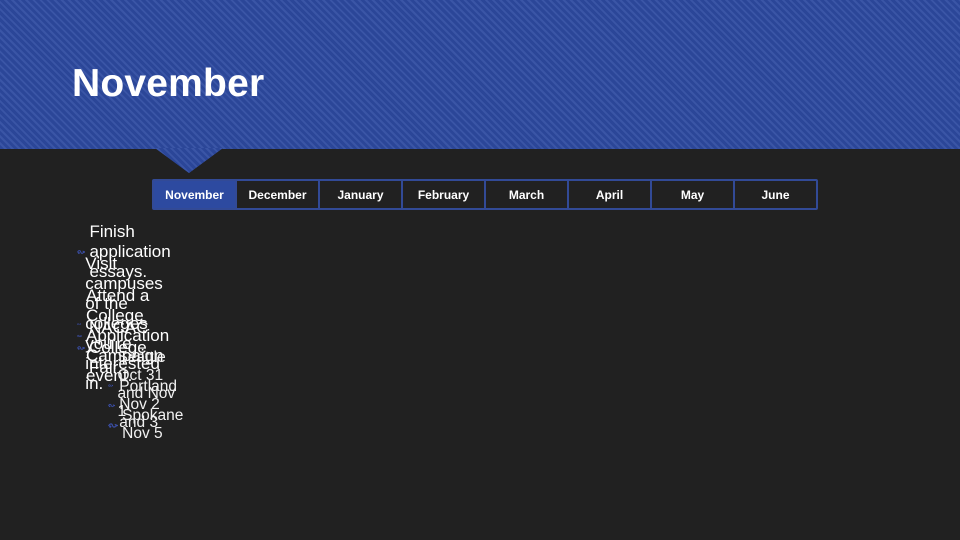  Describe the element at coordinates (693, 194) in the screenshot. I see `timeline-month-may: May` at that location.